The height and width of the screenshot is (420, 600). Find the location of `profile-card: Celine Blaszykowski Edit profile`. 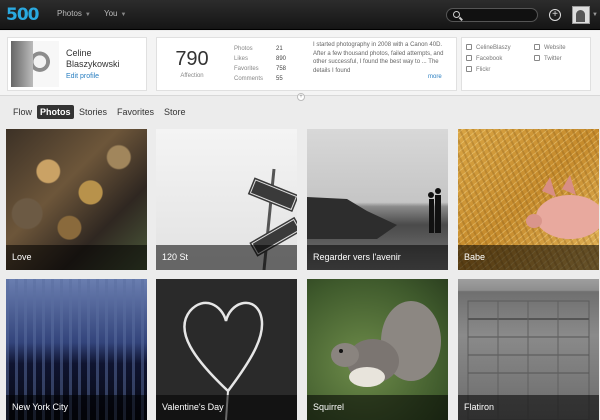

profile-card: Celine Blaszykowski Edit profile is located at coordinates (77, 64).